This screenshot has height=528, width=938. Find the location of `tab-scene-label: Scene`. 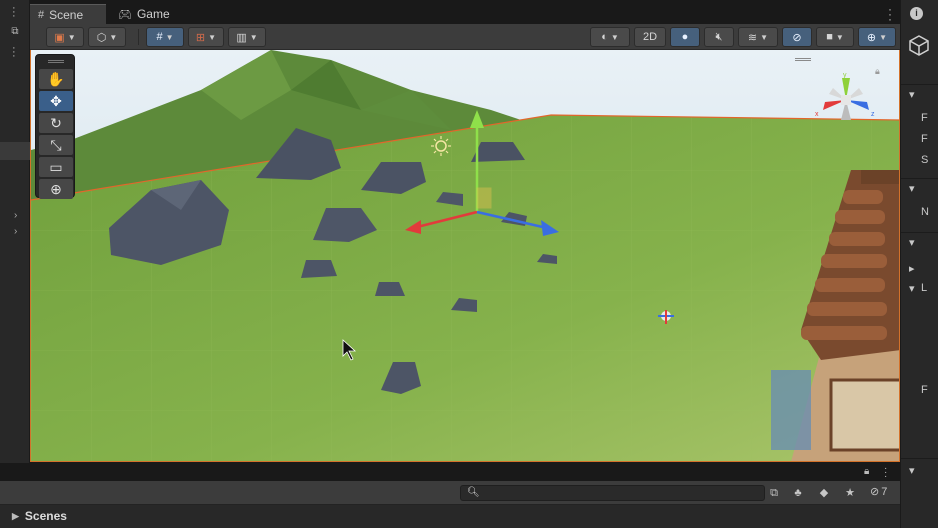

tab-scene-label: Scene is located at coordinates (66, 14).